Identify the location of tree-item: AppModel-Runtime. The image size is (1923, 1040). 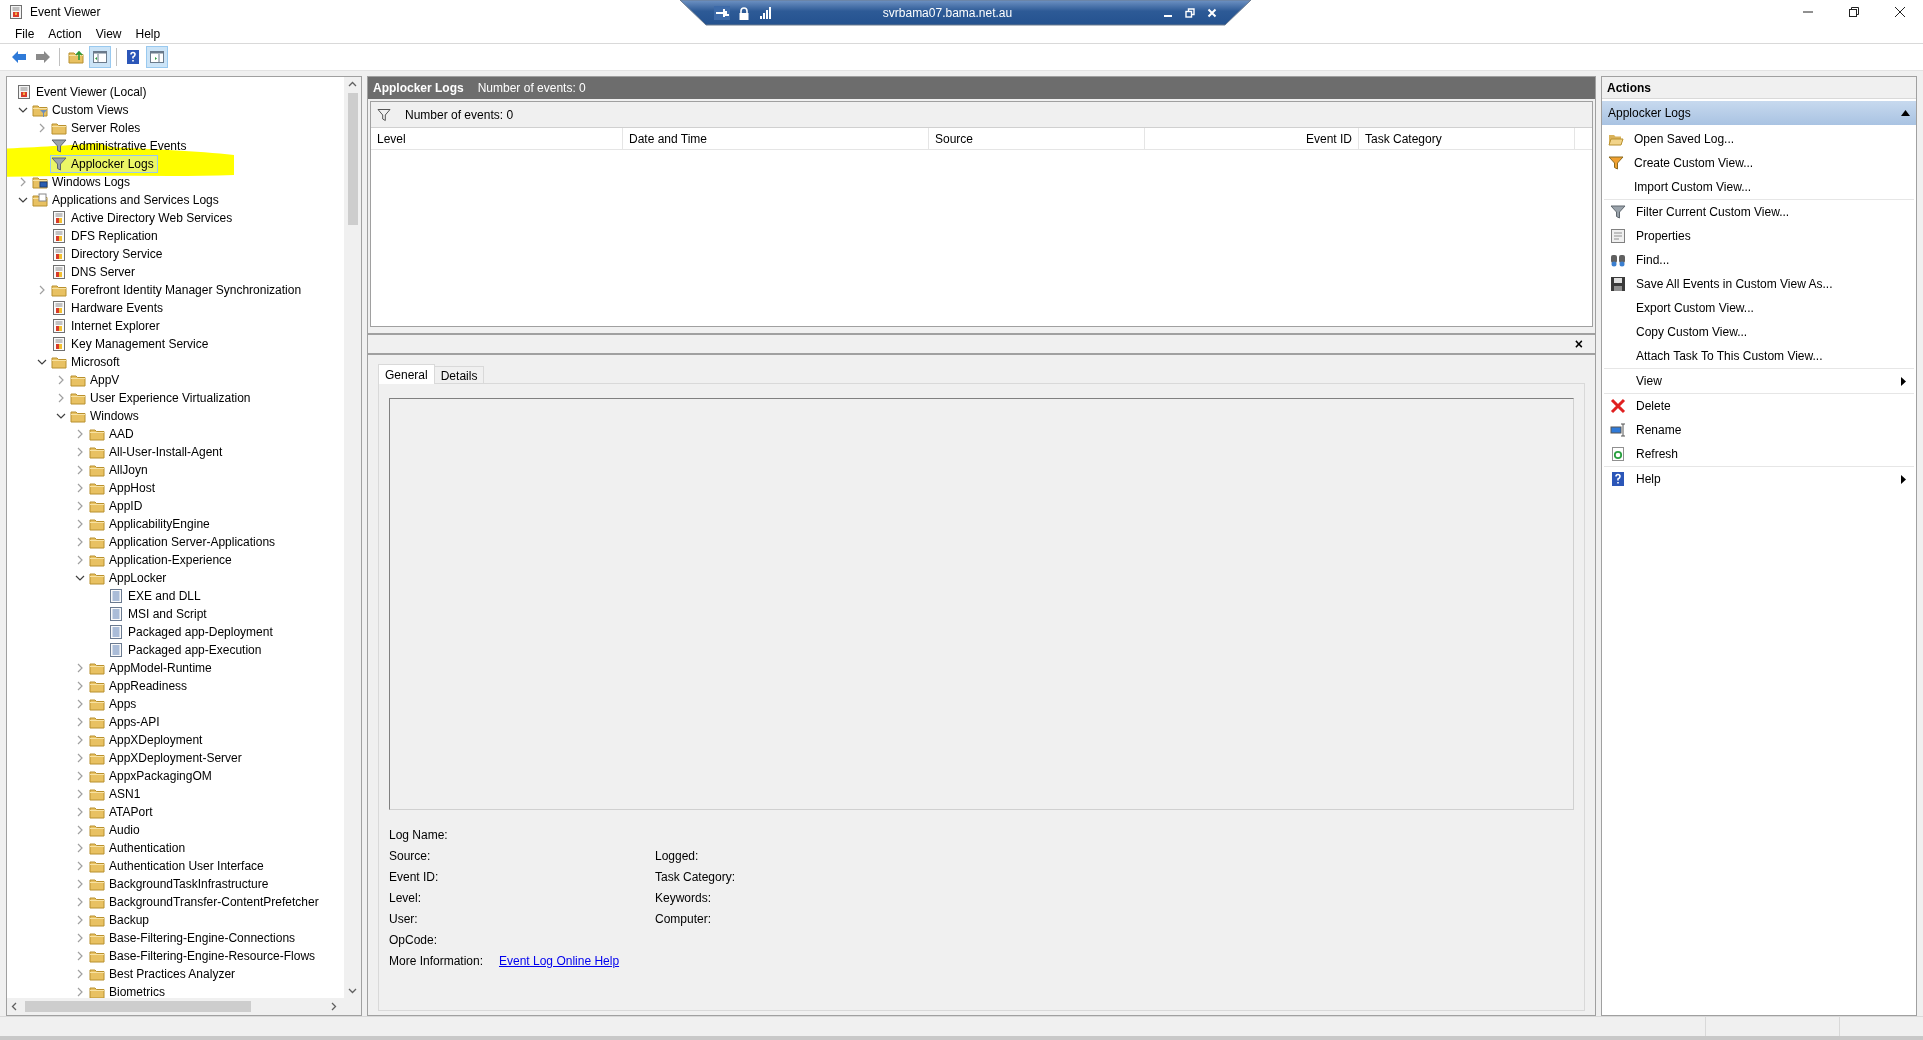
(152, 668).